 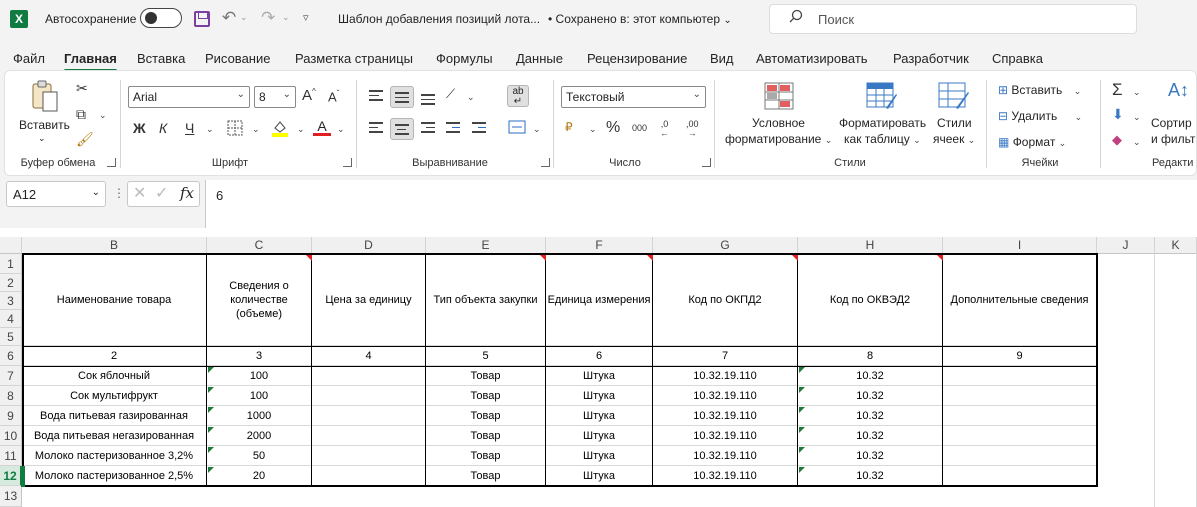 I want to click on borders-icon, so click(x=235, y=128).